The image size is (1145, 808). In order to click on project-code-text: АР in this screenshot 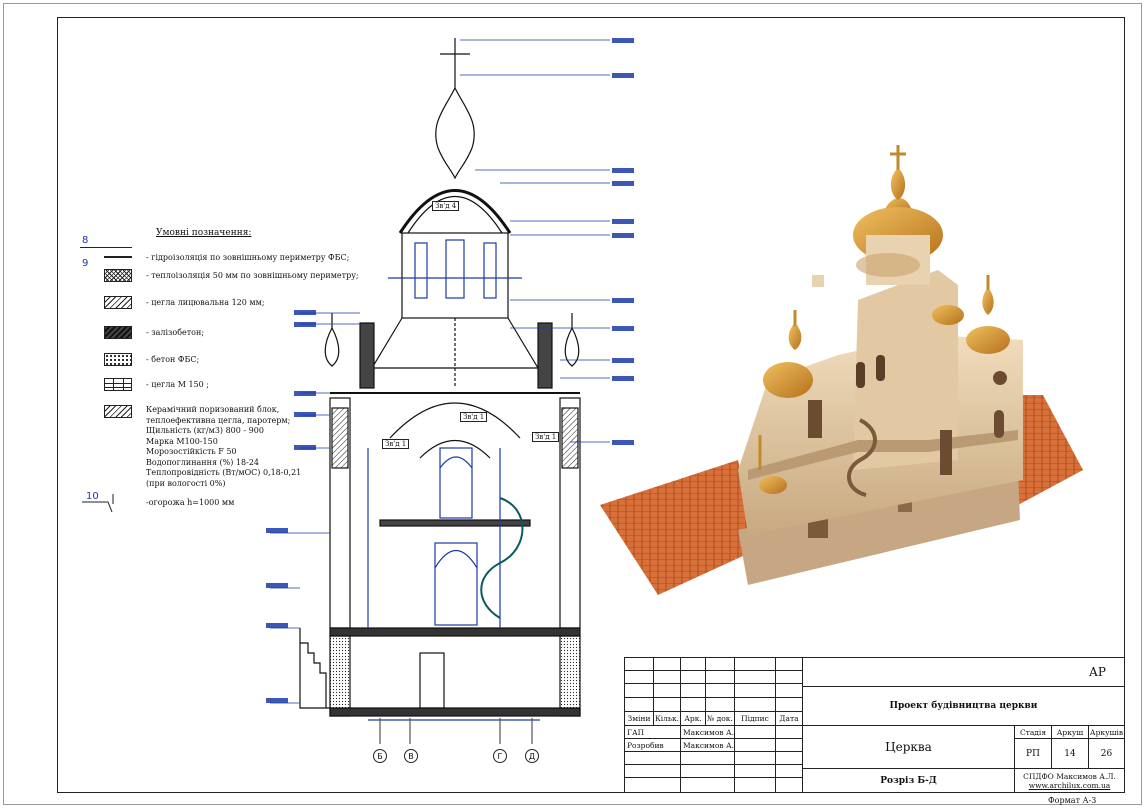, I will do `click(1097, 672)`.